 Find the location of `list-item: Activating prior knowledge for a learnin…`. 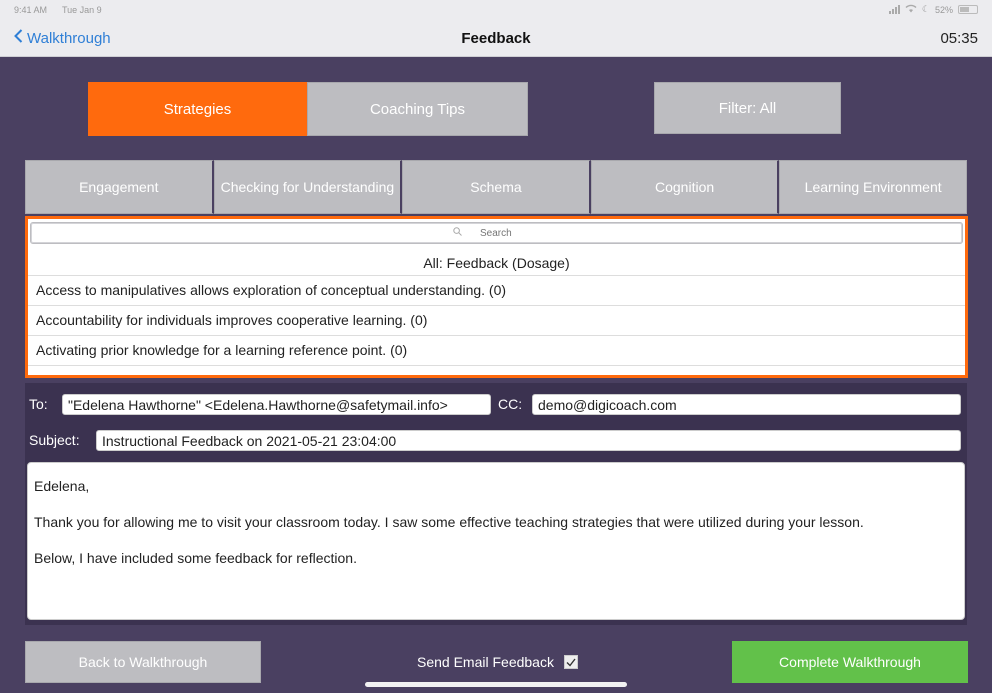

list-item: Activating prior knowledge for a learnin… is located at coordinates (496, 351).